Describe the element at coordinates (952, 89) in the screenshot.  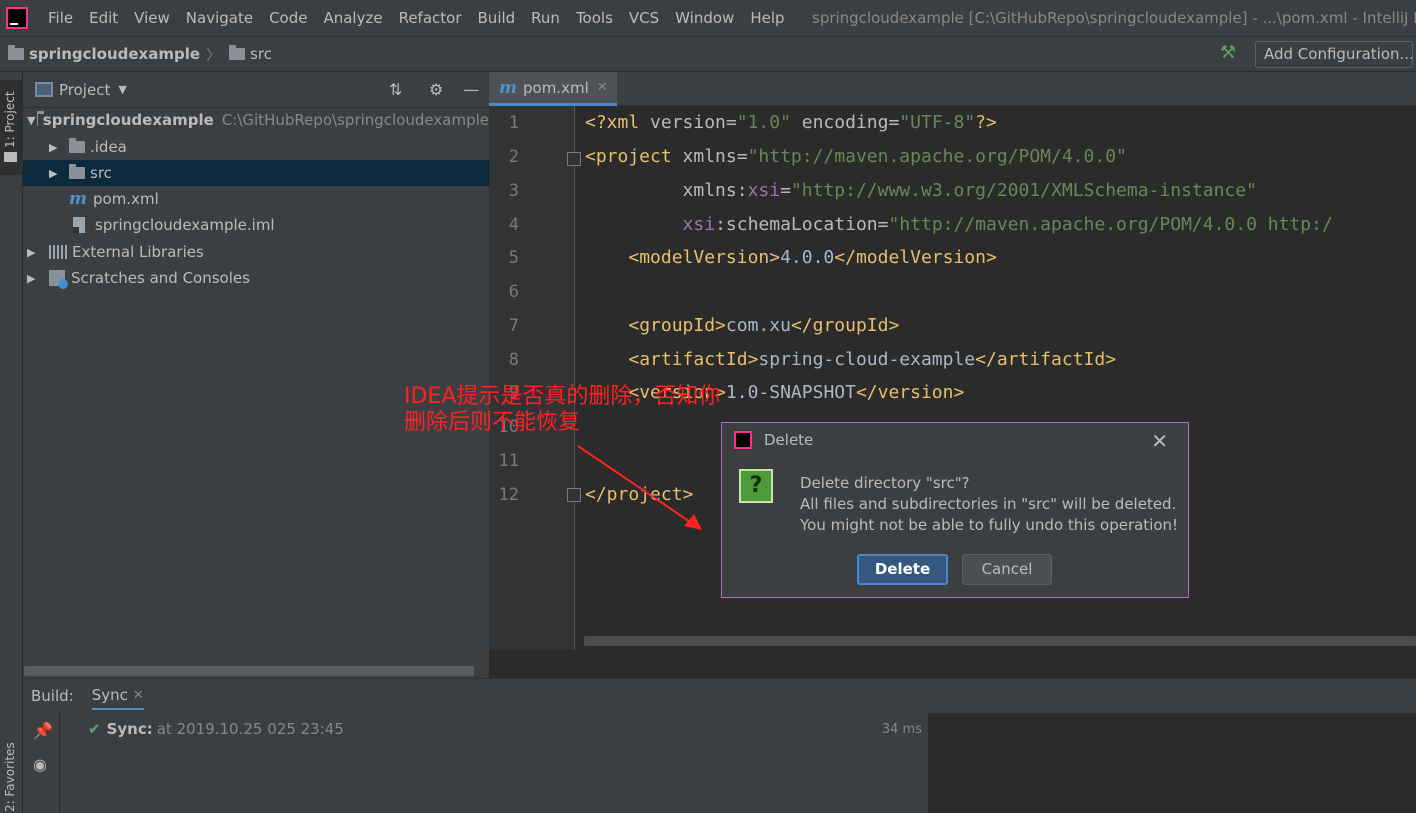
I see `editor-tab-bar: m pom.xml ✕` at that location.